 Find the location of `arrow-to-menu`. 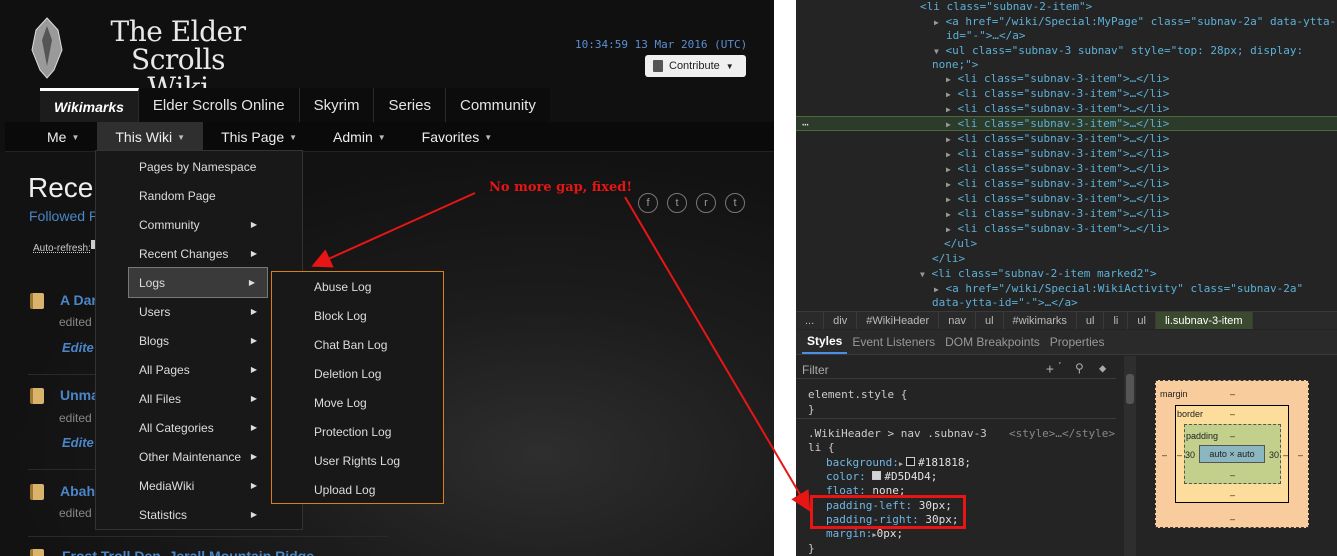

arrow-to-menu is located at coordinates (393, 230).